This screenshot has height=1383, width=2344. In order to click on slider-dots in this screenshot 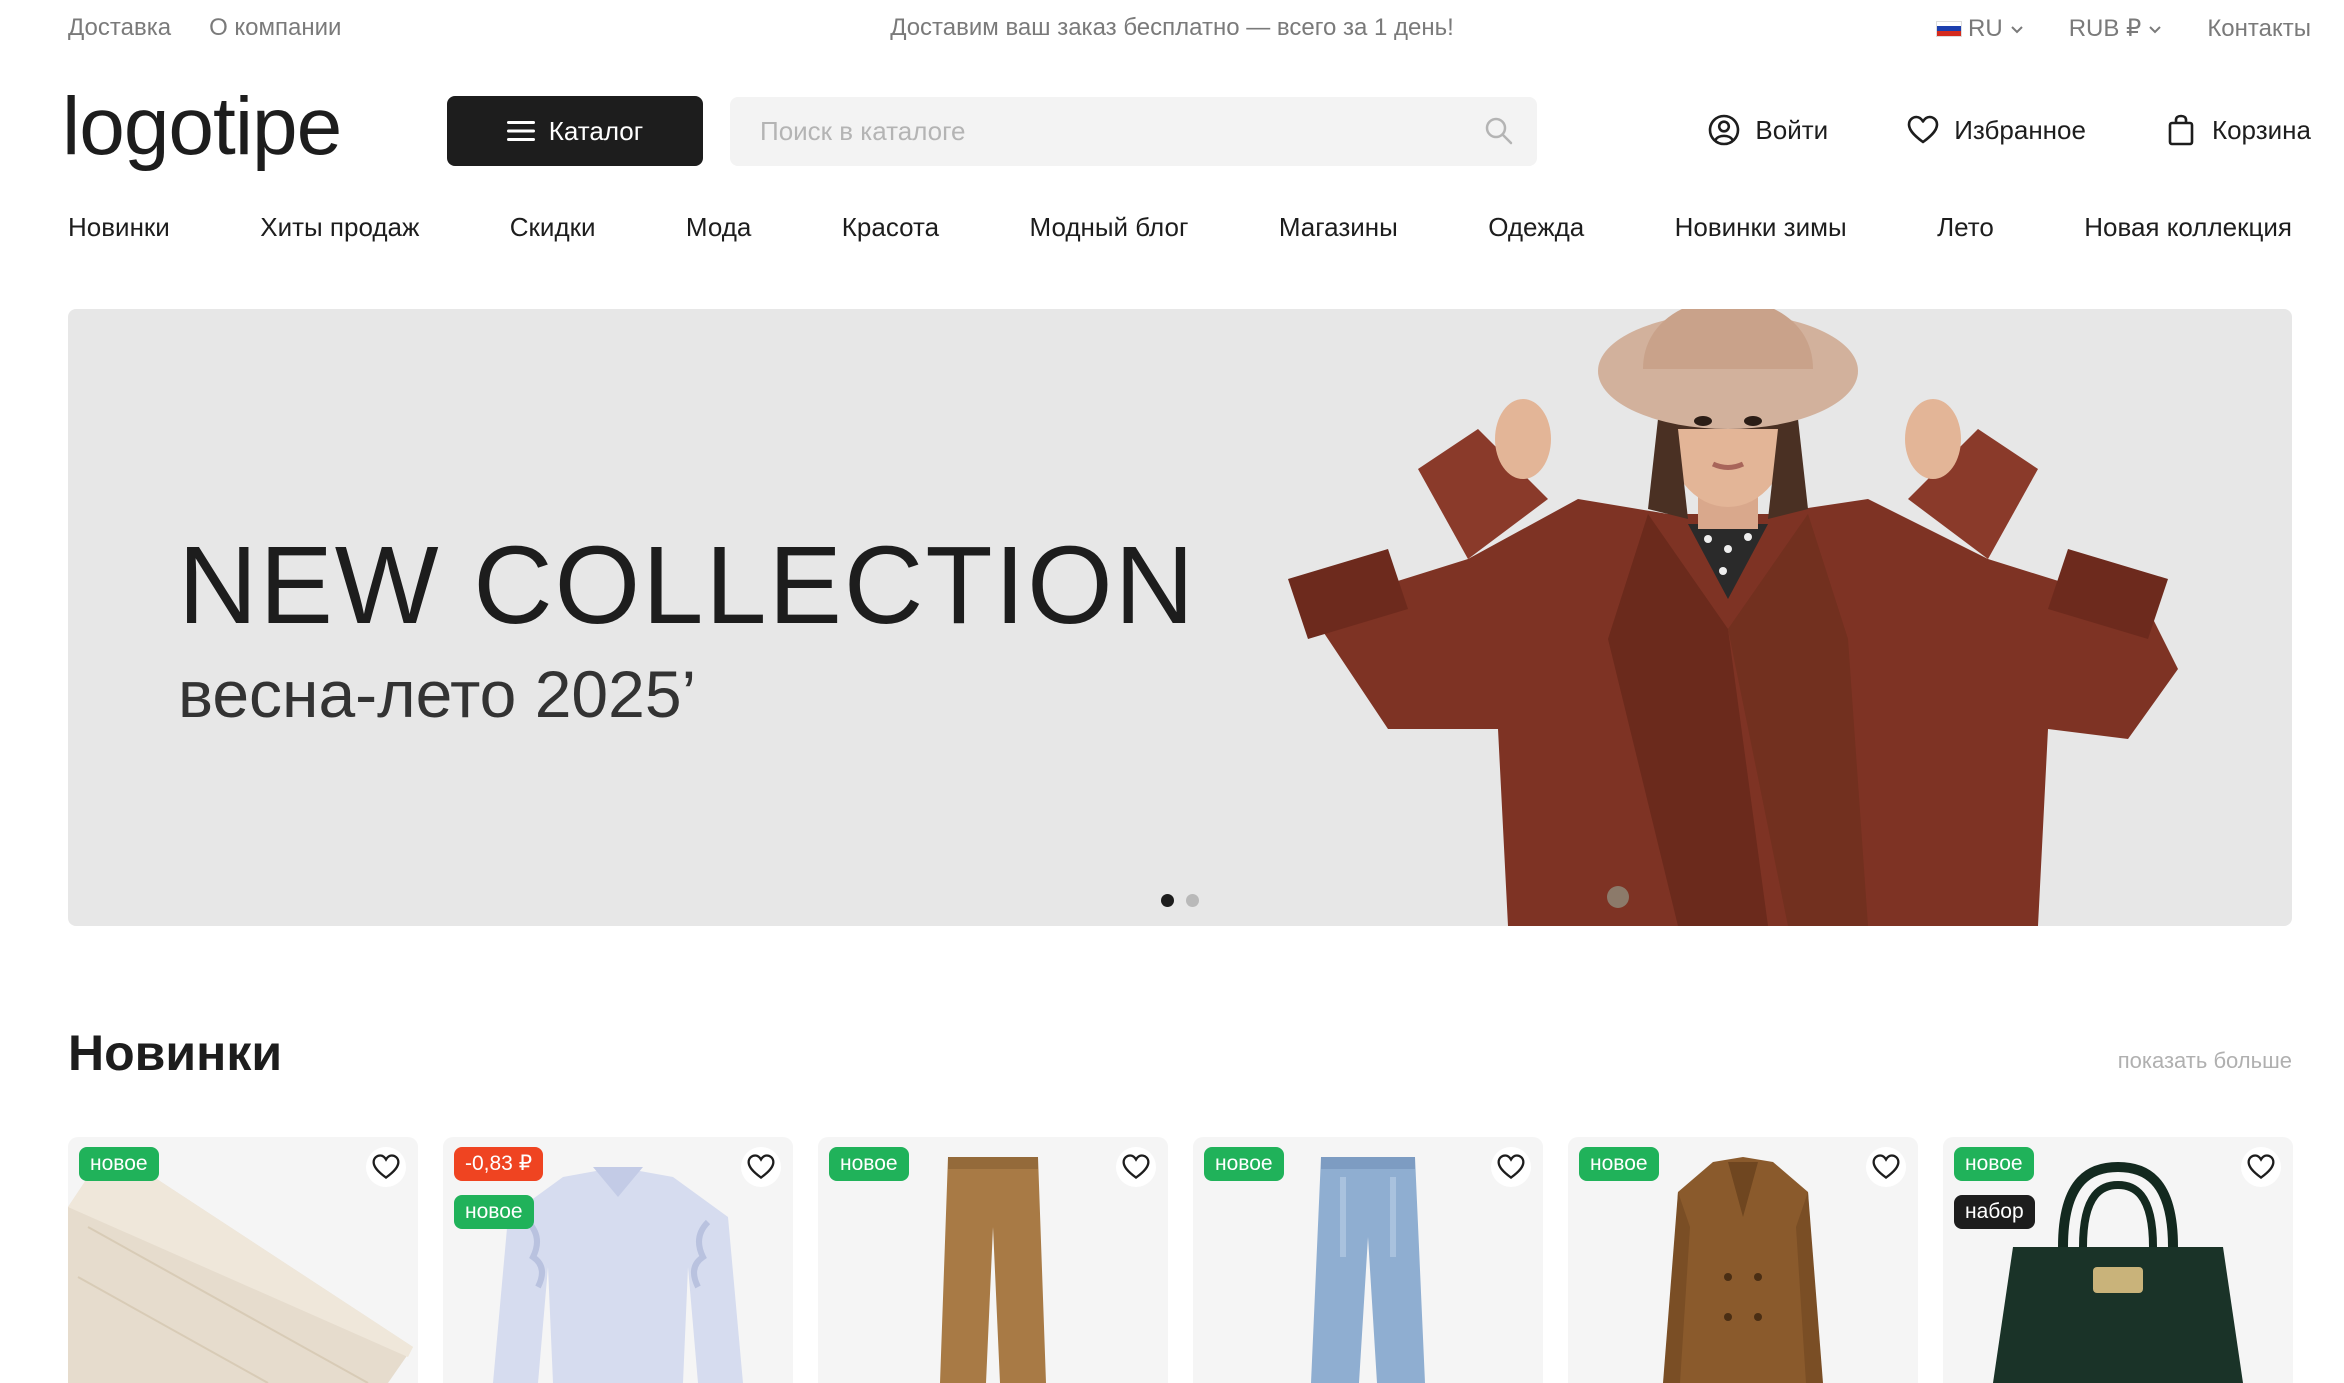, I will do `click(1180, 900)`.